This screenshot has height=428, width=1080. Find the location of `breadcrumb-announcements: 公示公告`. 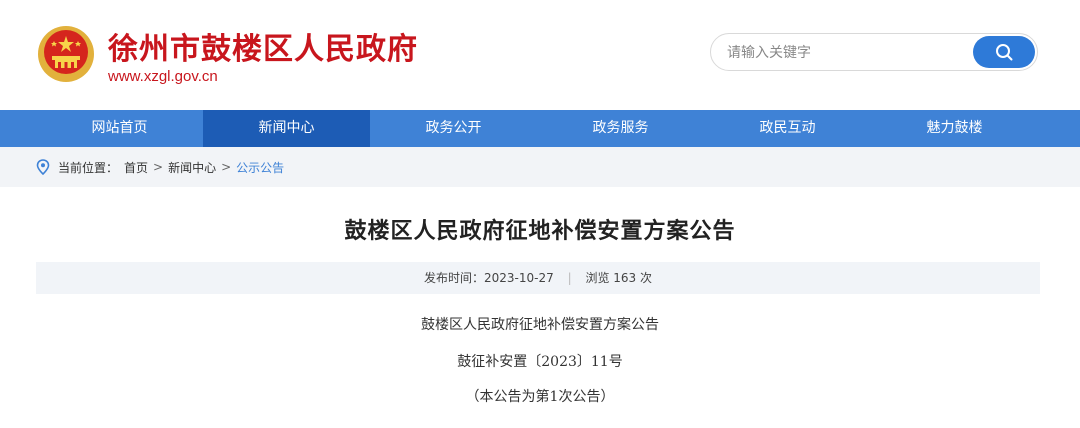

breadcrumb-announcements: 公示公告 is located at coordinates (260, 167).